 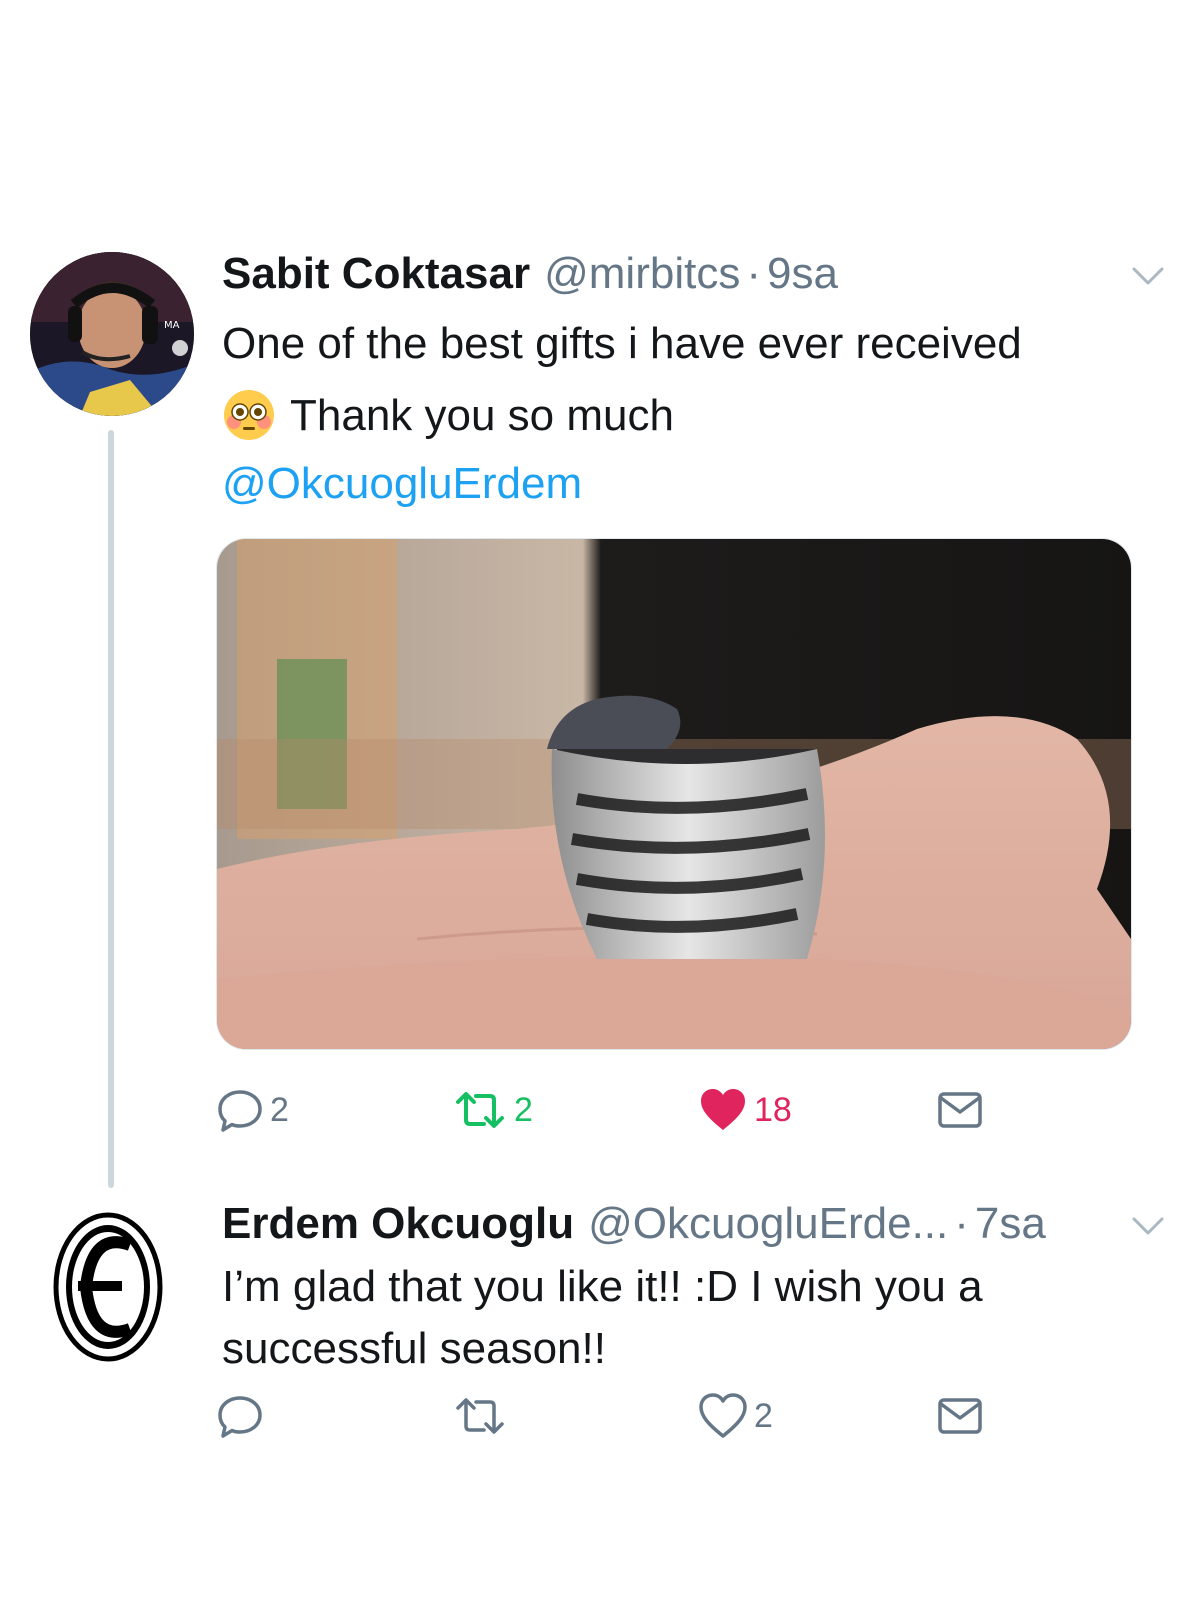 I want to click on display-name: Erdem Okcuoglu, so click(x=398, y=1224).